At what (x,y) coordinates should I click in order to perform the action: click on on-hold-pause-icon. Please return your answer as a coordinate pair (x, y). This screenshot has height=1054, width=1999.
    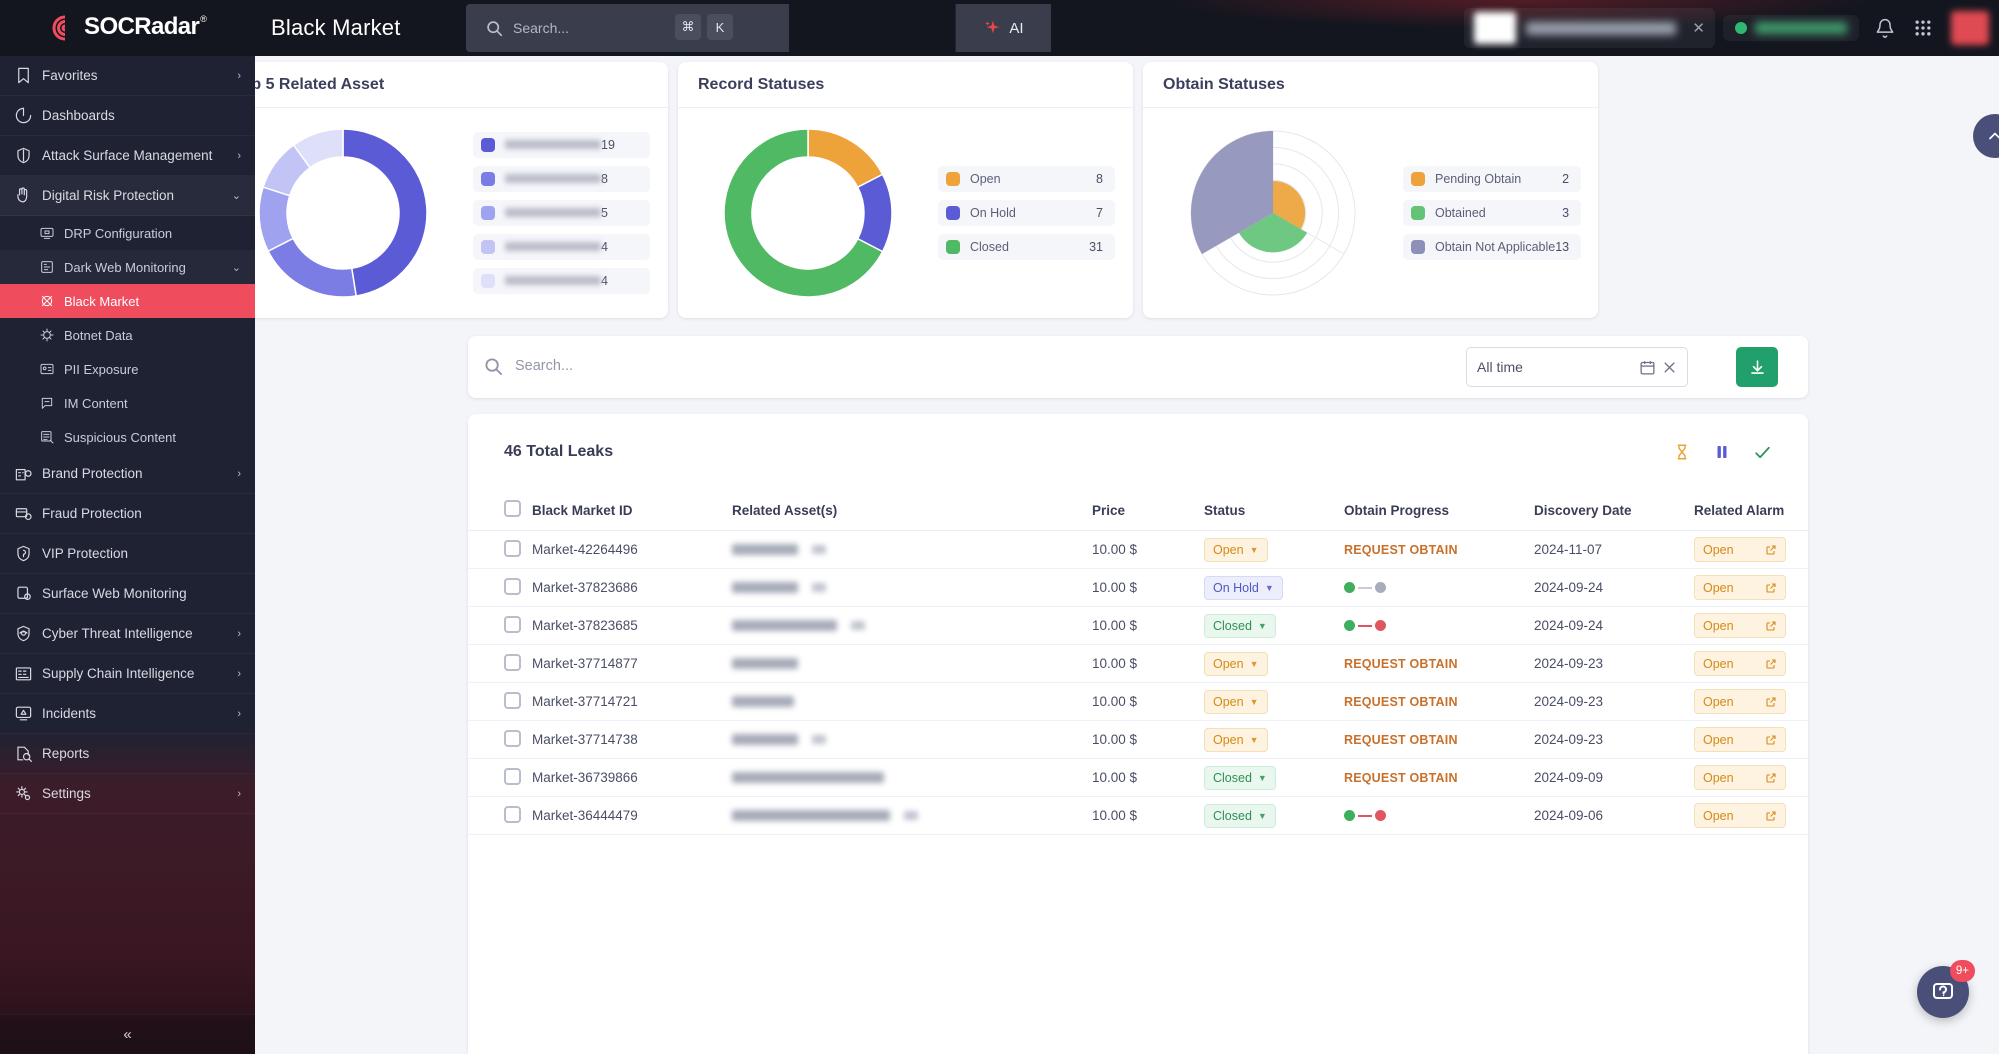
    Looking at the image, I should click on (1722, 452).